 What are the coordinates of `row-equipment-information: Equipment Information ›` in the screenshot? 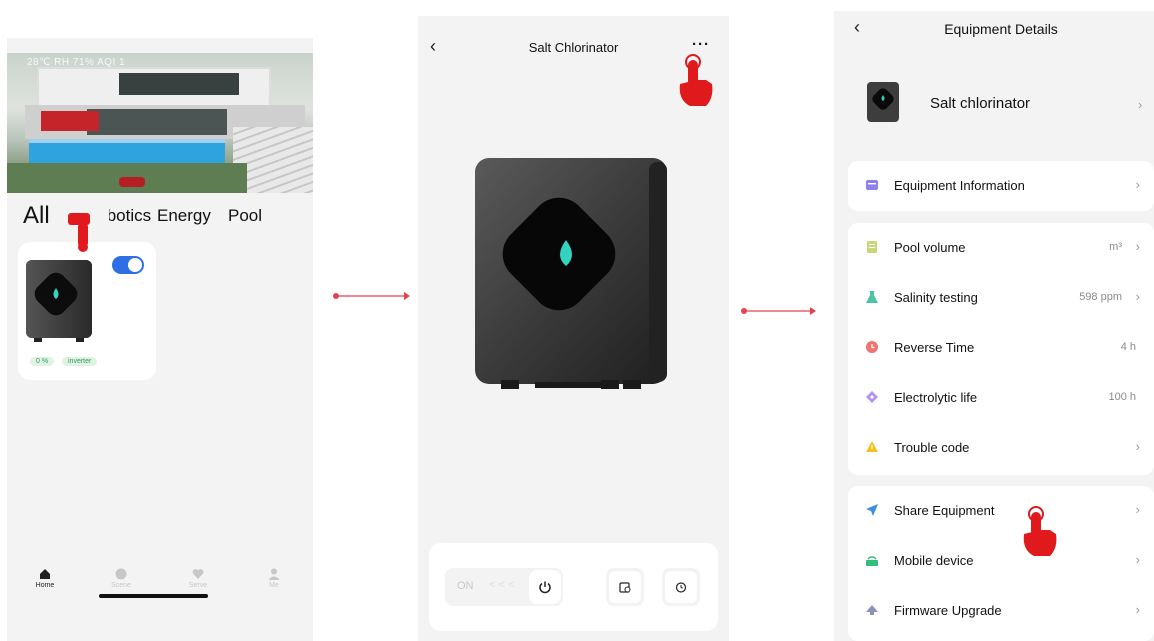 It's located at (1001, 186).